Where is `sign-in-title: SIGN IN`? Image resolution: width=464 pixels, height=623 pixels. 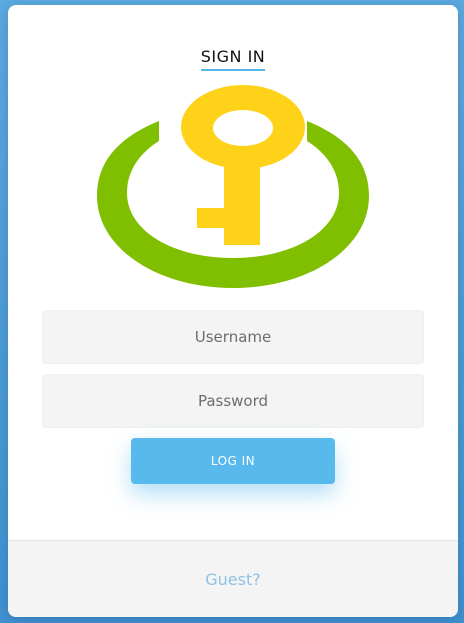 sign-in-title: SIGN IN is located at coordinates (233, 59).